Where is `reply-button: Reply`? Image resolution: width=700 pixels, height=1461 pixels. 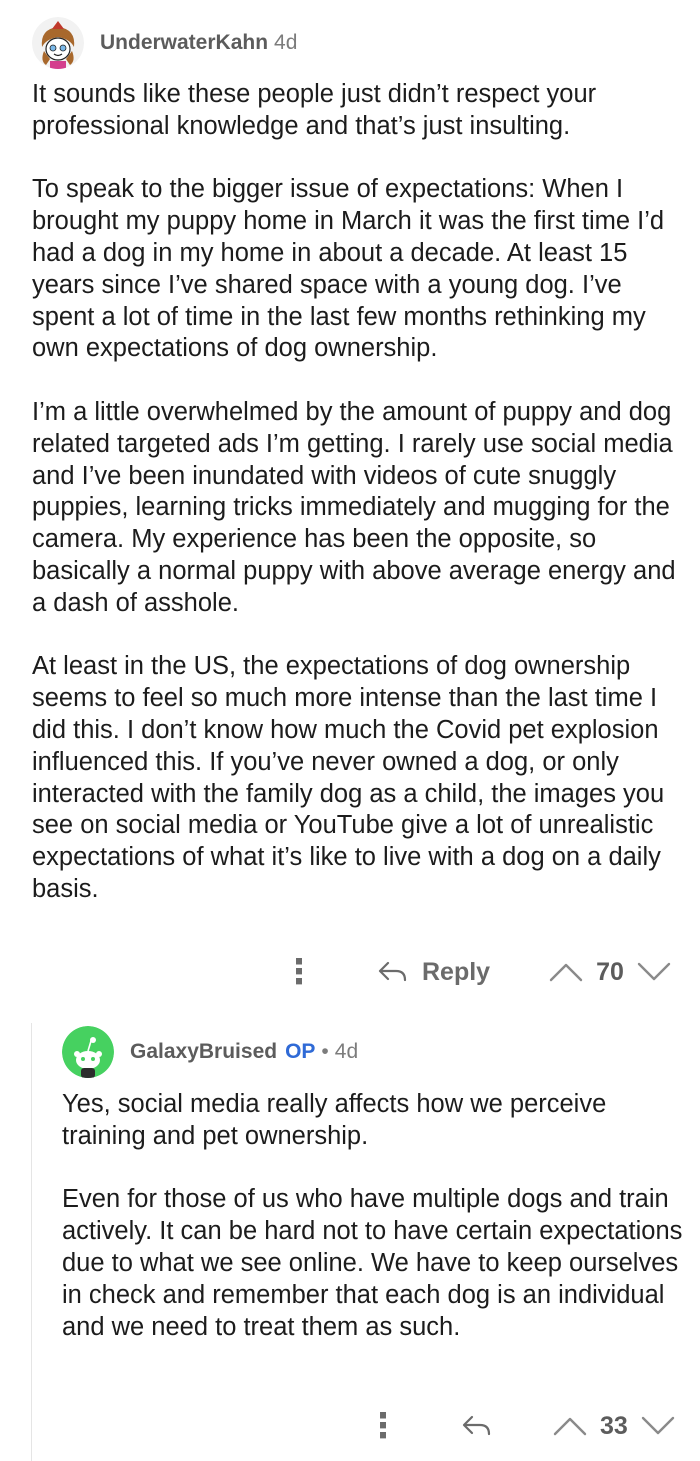 reply-button: Reply is located at coordinates (434, 972).